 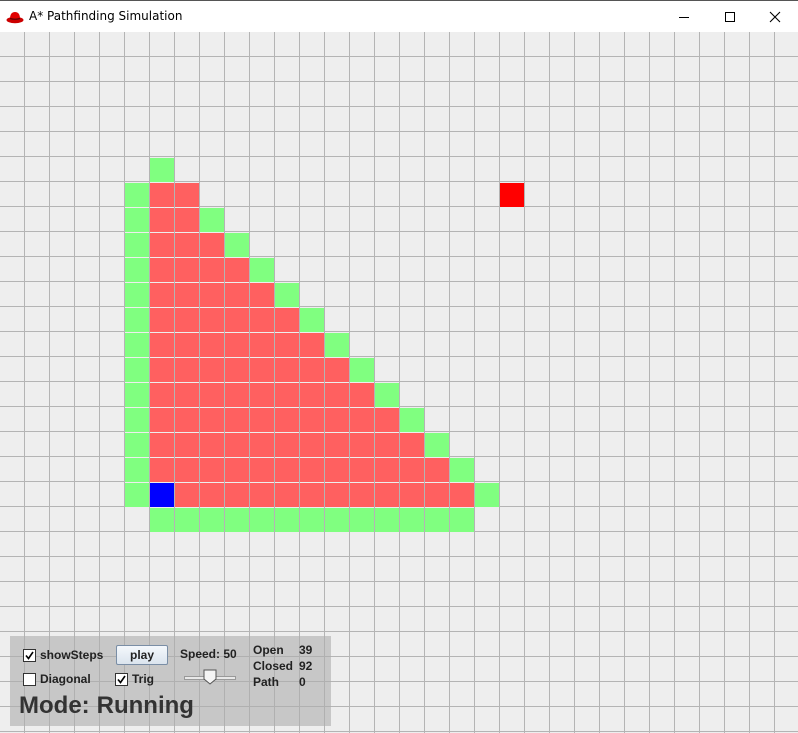 I want to click on start-cell, so click(x=162, y=495).